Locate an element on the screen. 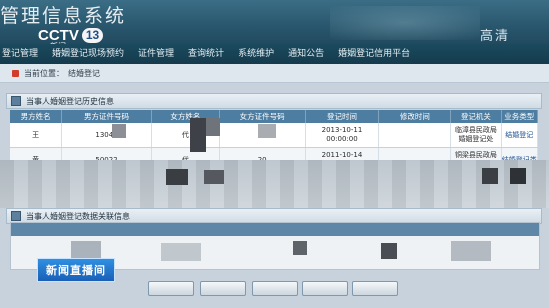  col-authority: 登记机关 is located at coordinates (476, 116).